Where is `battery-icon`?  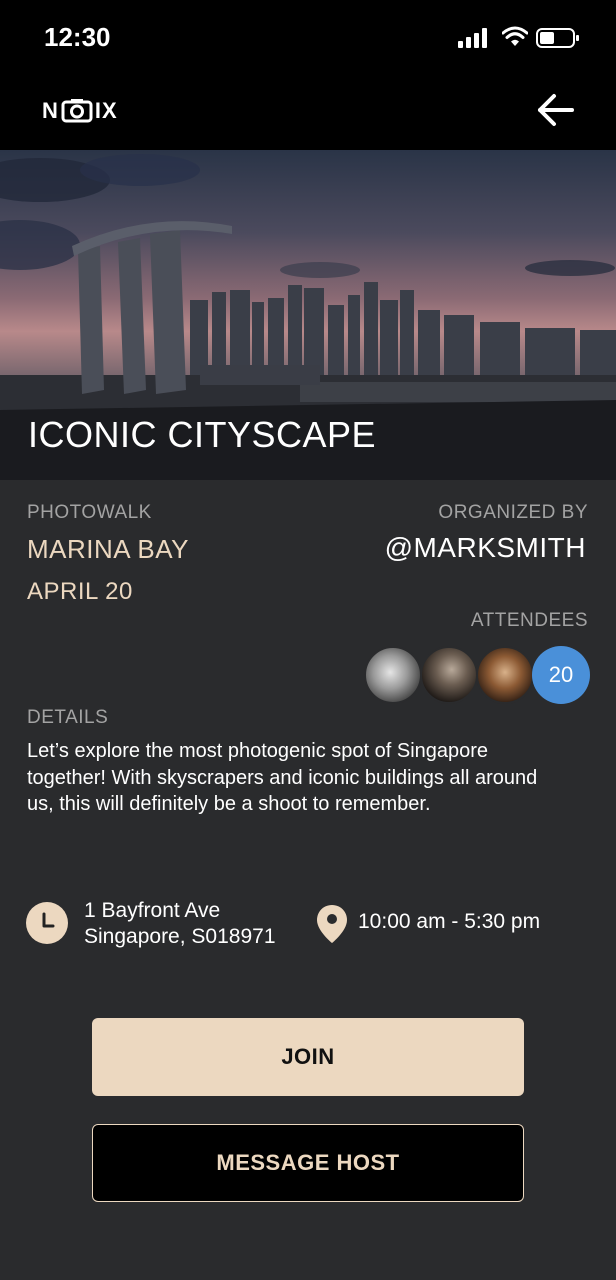
battery-icon is located at coordinates (557, 38).